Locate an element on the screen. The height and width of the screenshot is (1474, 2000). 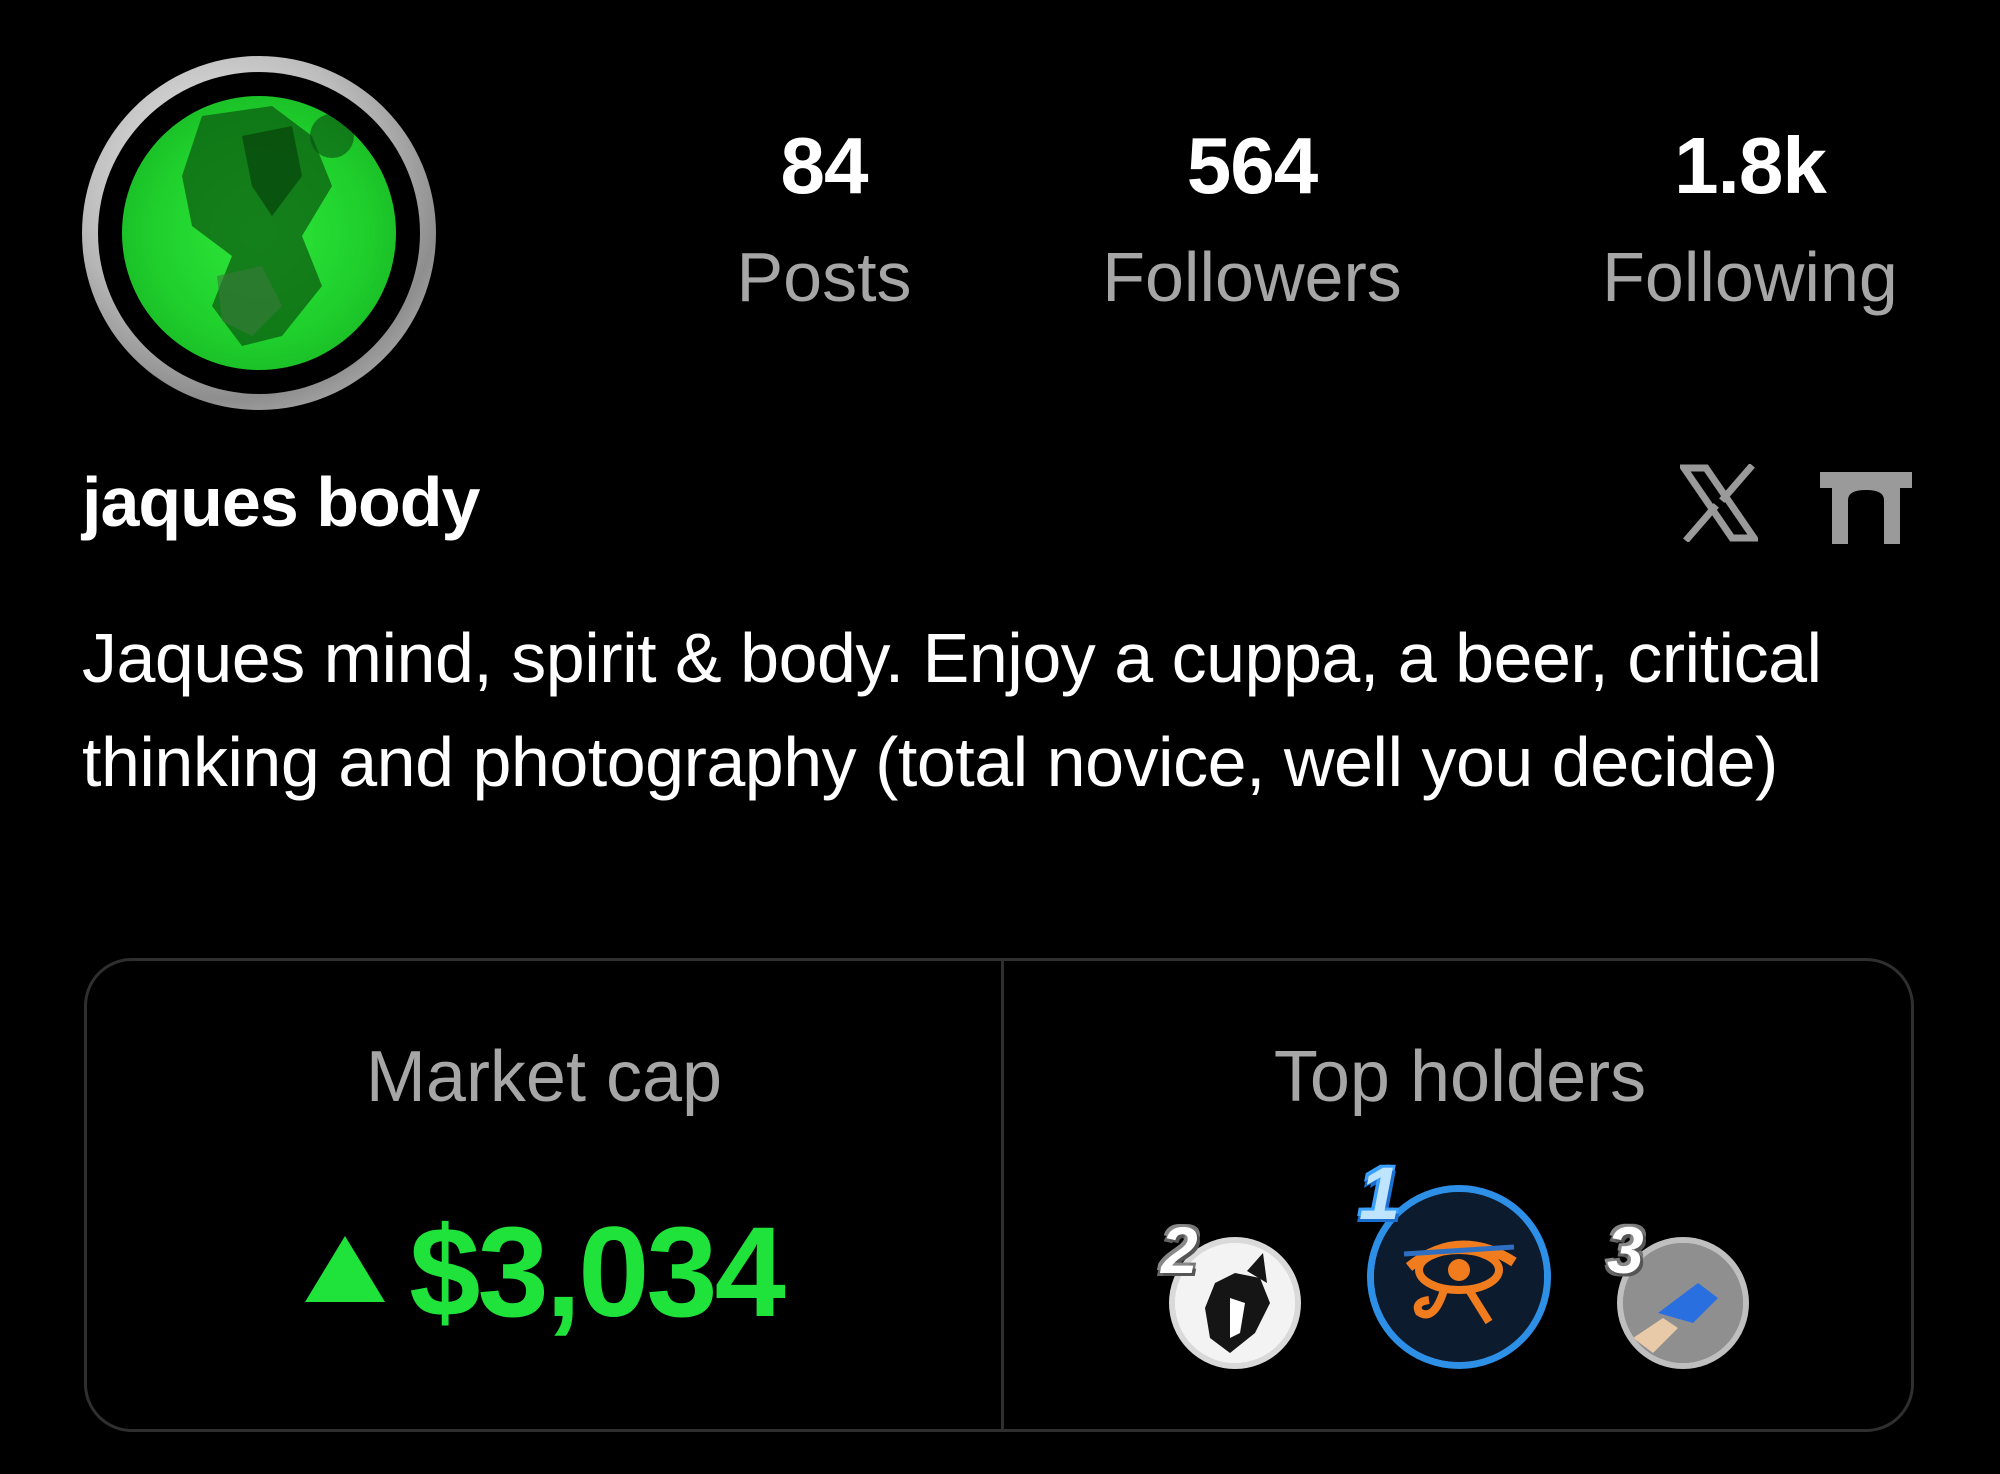
market-cap-value: $3,034 is located at coordinates (544, 1273).